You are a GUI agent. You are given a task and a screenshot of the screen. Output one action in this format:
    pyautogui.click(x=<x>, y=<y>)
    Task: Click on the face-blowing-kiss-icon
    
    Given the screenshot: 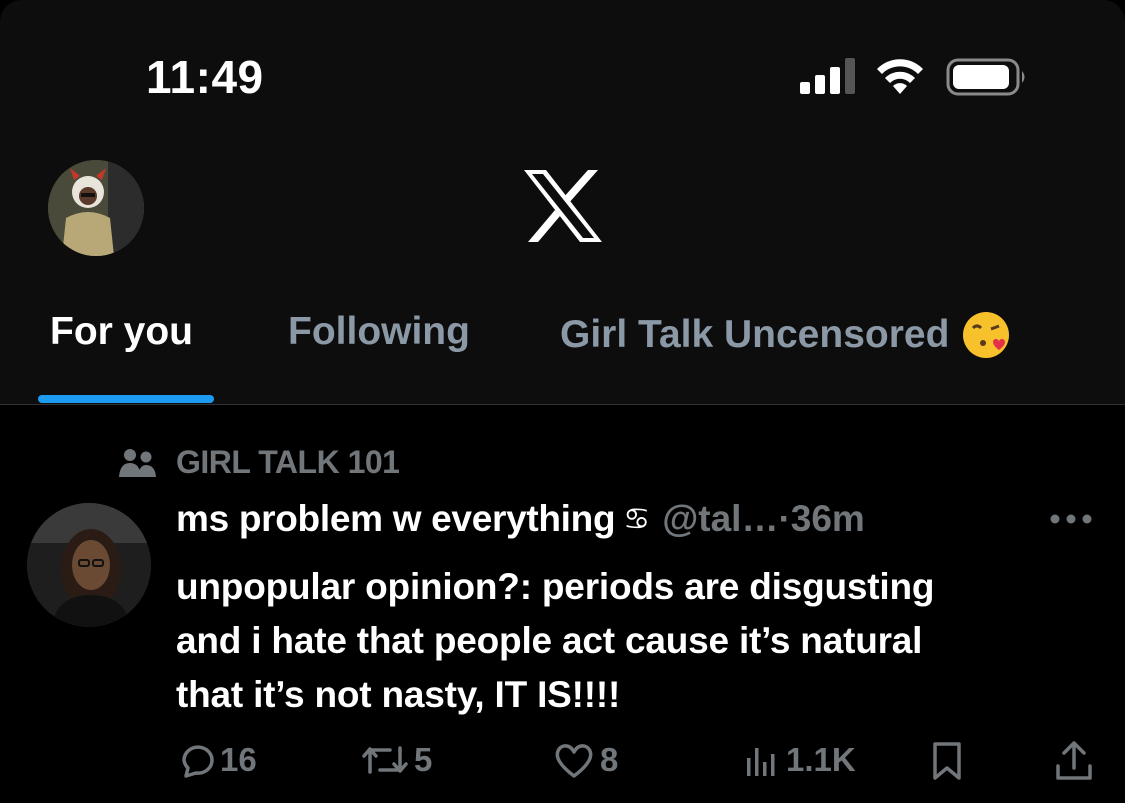 What is the action you would take?
    pyautogui.click(x=986, y=335)
    